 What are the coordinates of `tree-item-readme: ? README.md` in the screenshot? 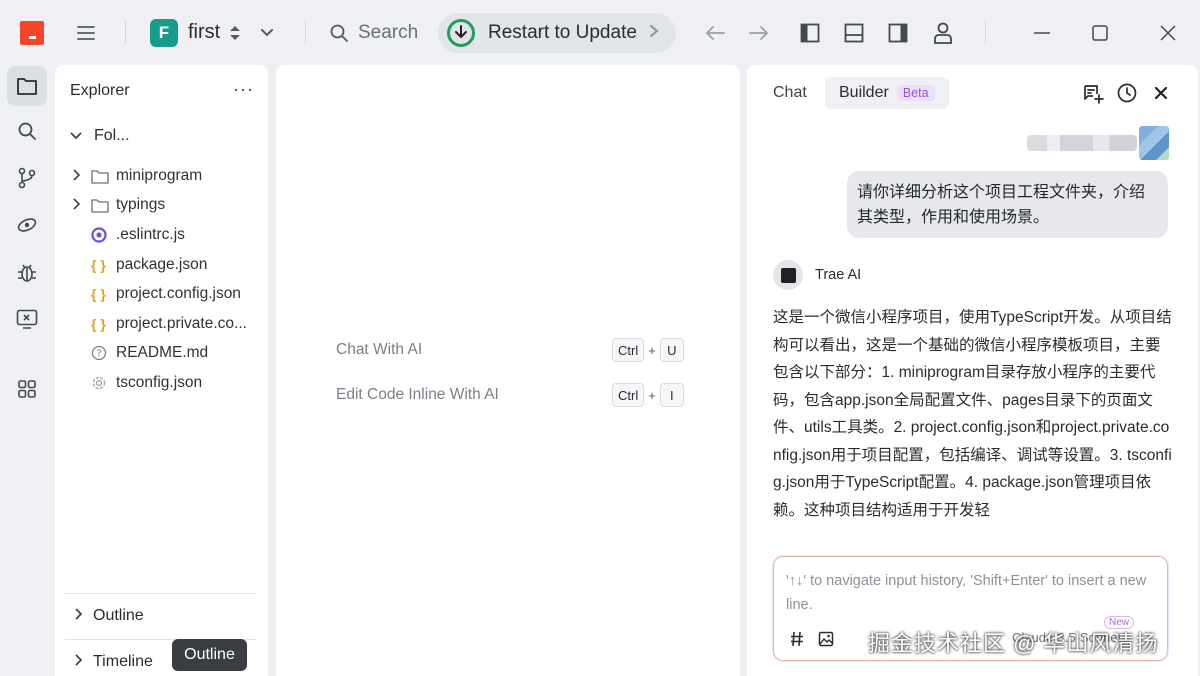 It's located at (140, 353).